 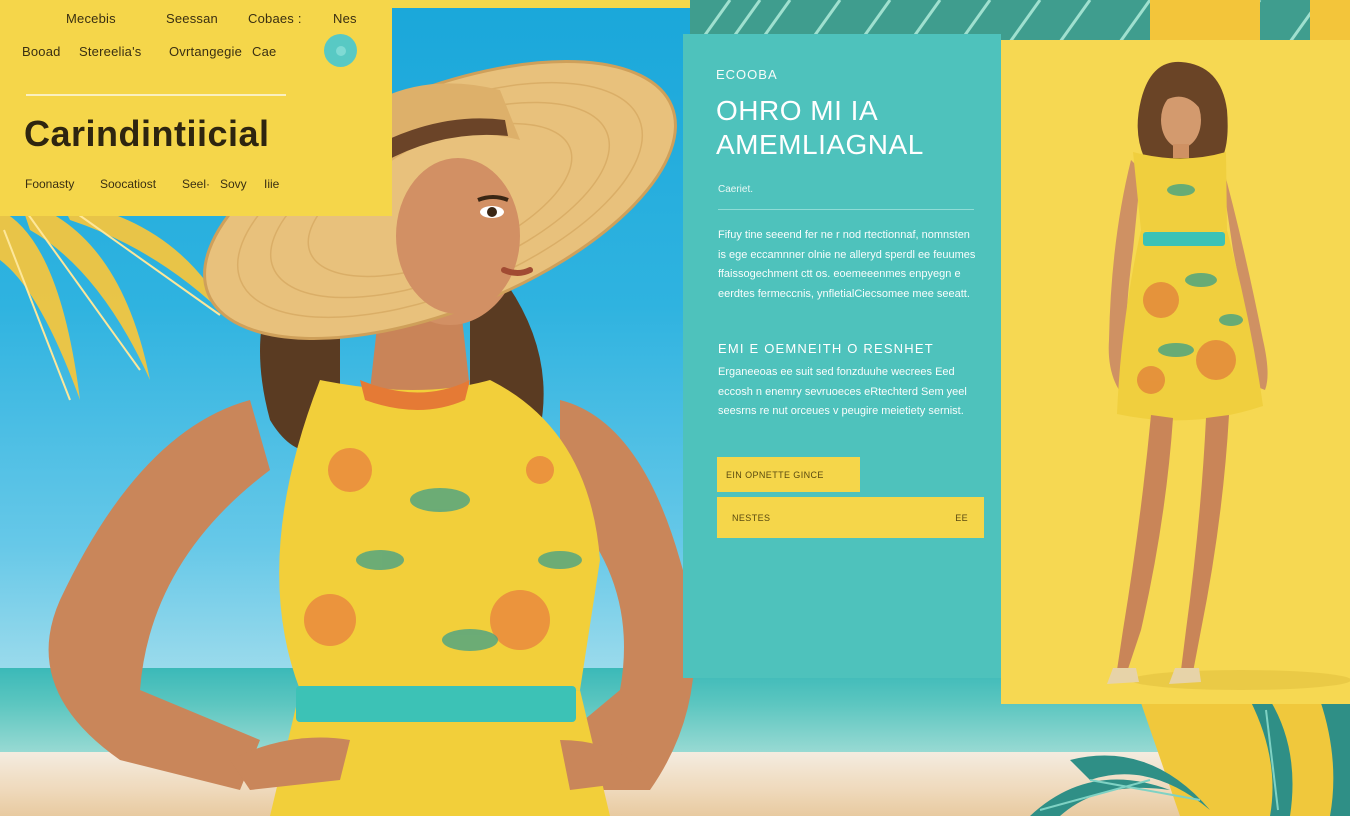 What do you see at coordinates (271, 184) in the screenshot?
I see `category-link-5: Iiie` at bounding box center [271, 184].